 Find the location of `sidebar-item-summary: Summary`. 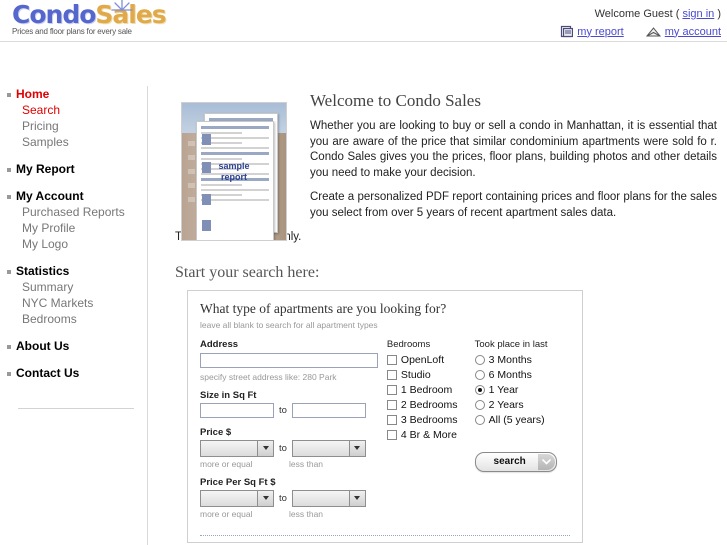

sidebar-item-summary: Summary is located at coordinates (73, 287).